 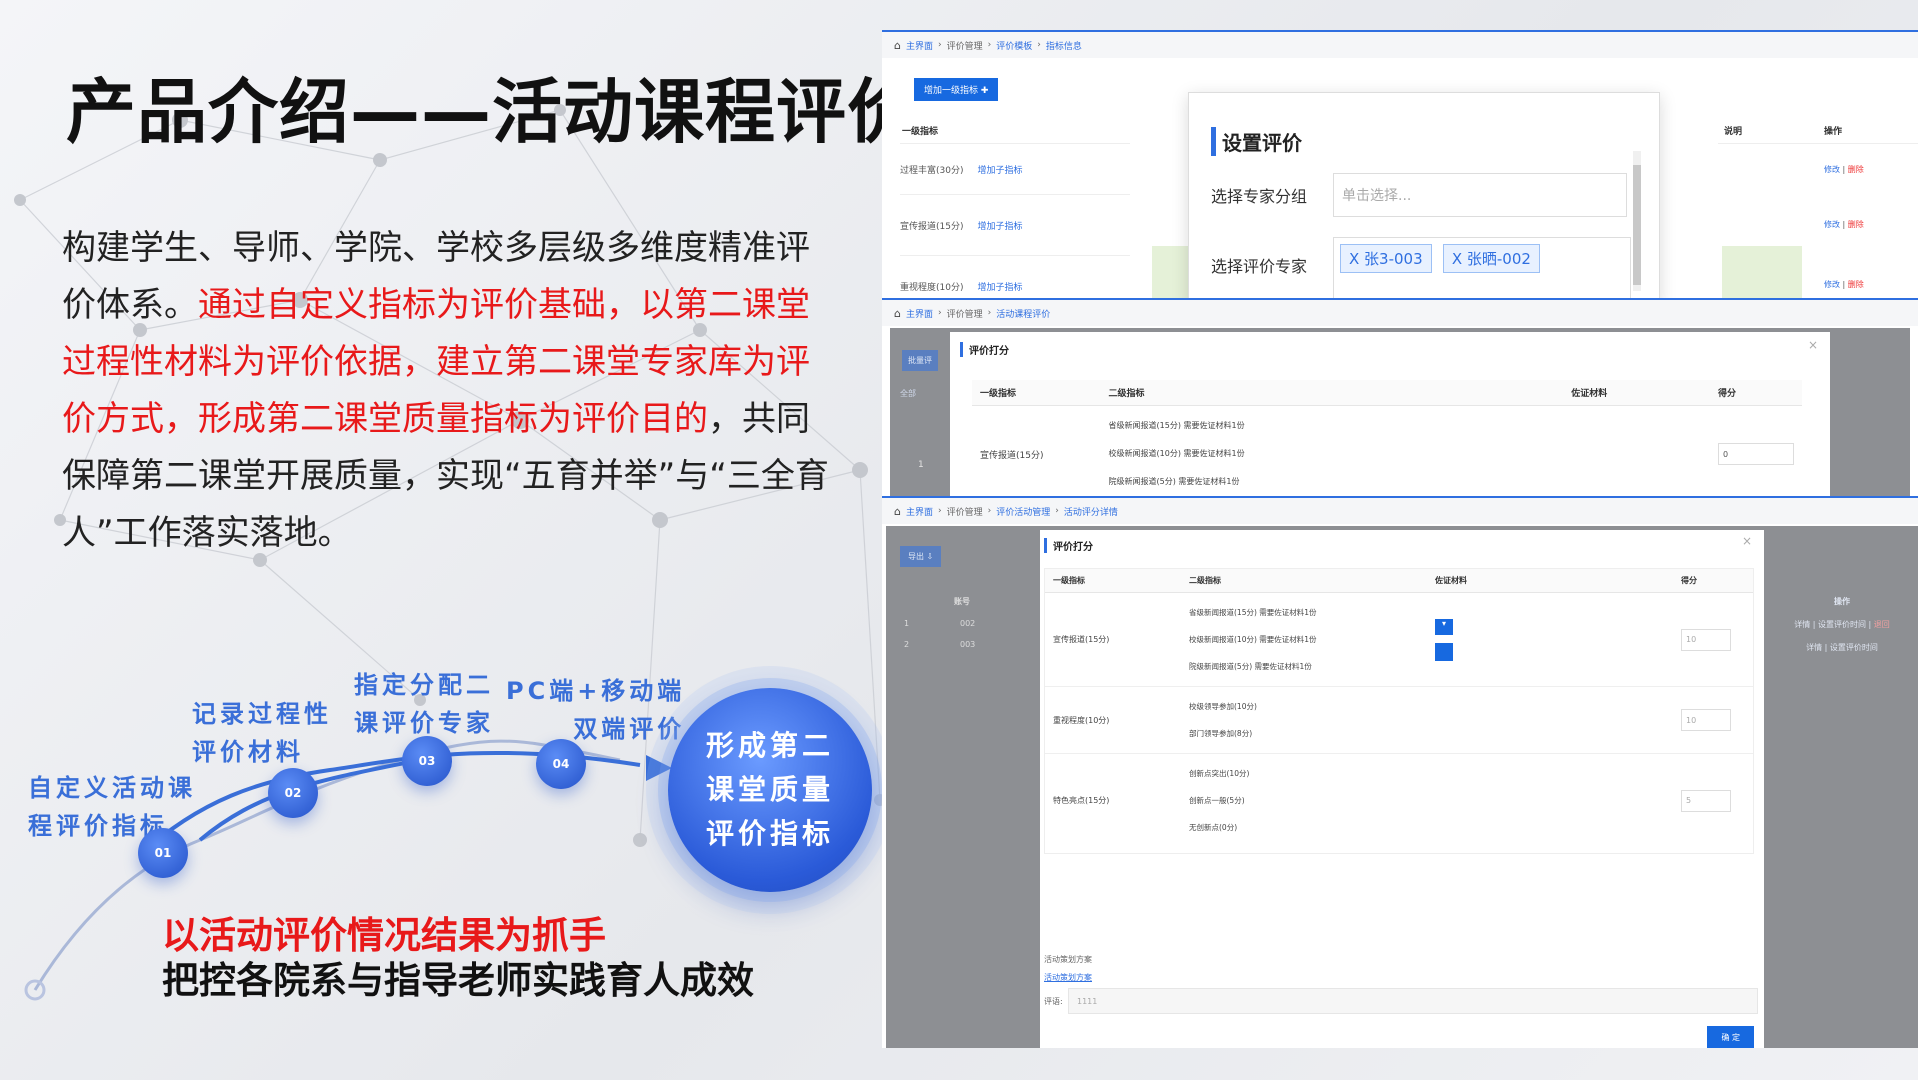 What do you see at coordinates (921, 556) in the screenshot?
I see `export-button: 导出 ⇩` at bounding box center [921, 556].